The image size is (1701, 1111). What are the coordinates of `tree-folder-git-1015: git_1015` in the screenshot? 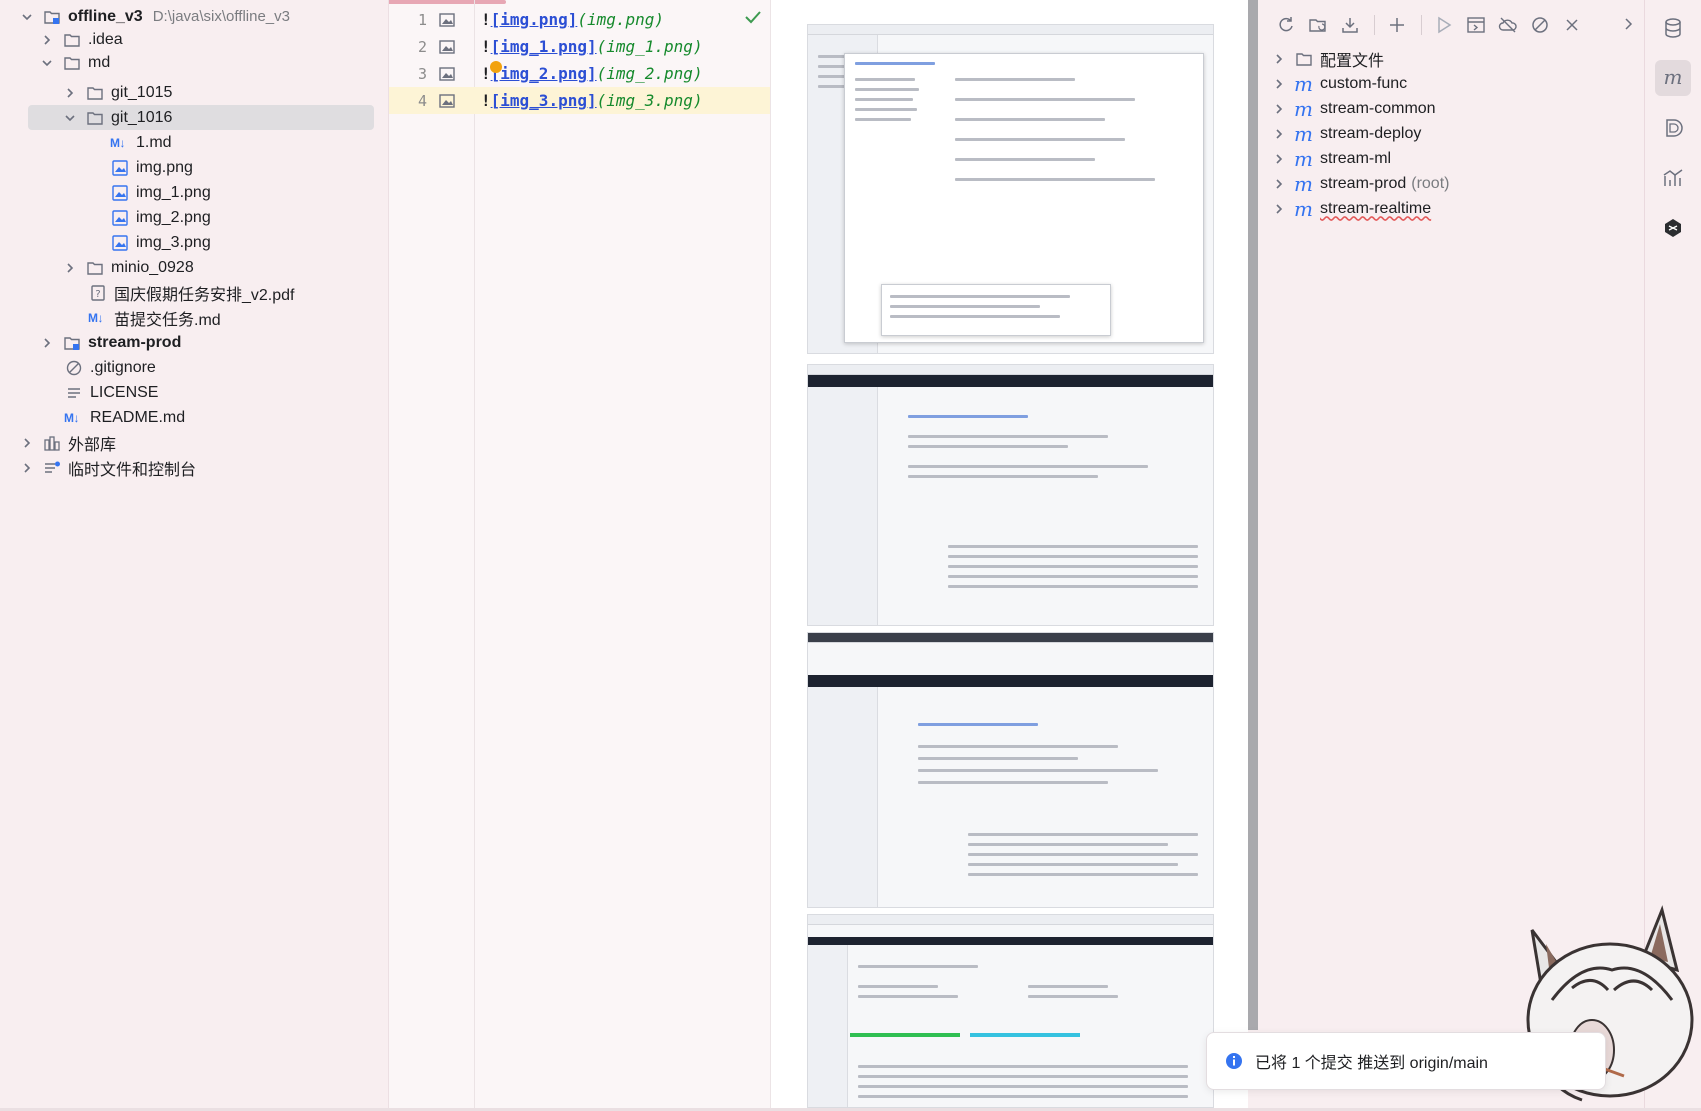 It's located at (194, 92).